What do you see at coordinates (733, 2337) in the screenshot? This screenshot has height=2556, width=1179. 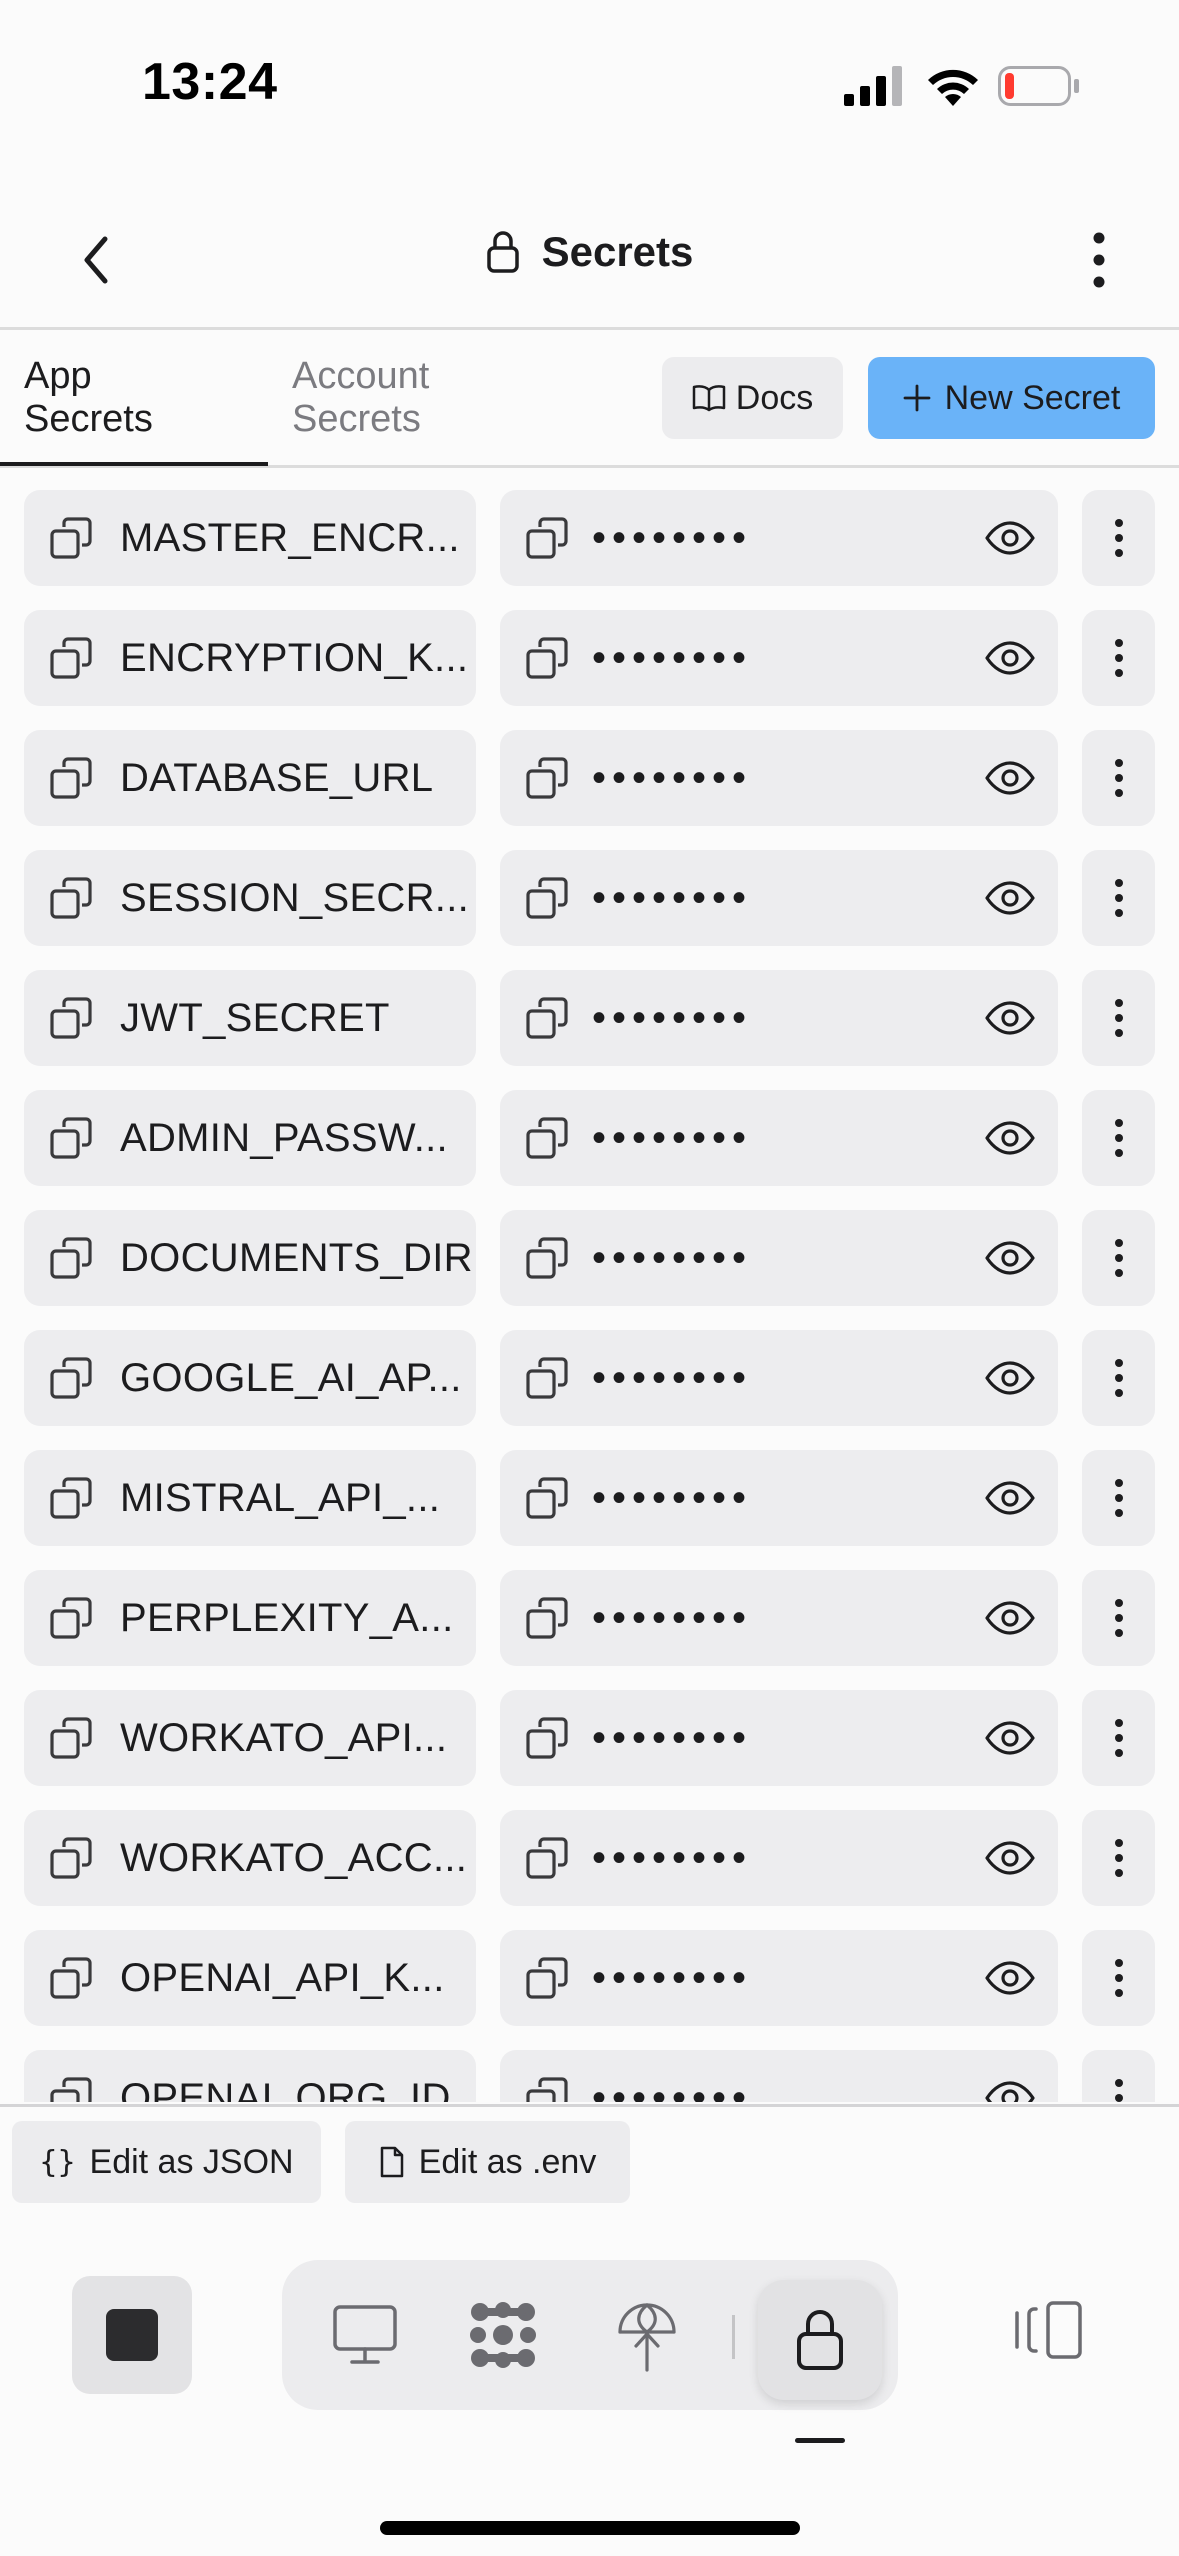 I see `dock-divider` at bounding box center [733, 2337].